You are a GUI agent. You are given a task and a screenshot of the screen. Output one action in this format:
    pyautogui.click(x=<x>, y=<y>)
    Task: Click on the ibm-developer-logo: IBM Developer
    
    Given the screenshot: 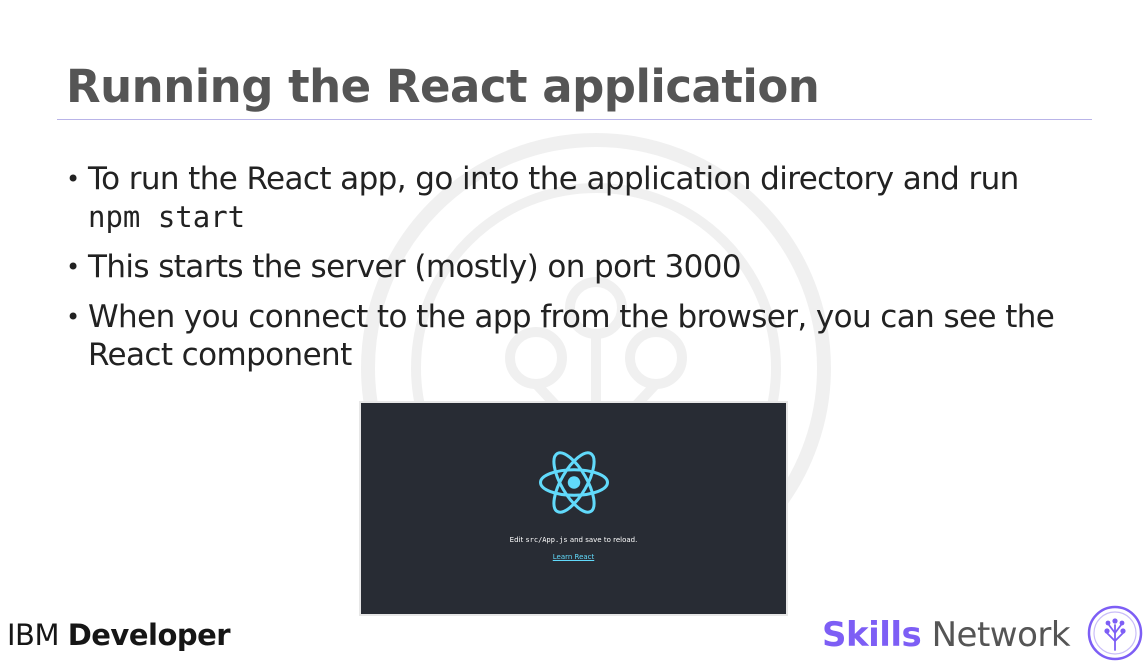 What is the action you would take?
    pyautogui.click(x=119, y=635)
    